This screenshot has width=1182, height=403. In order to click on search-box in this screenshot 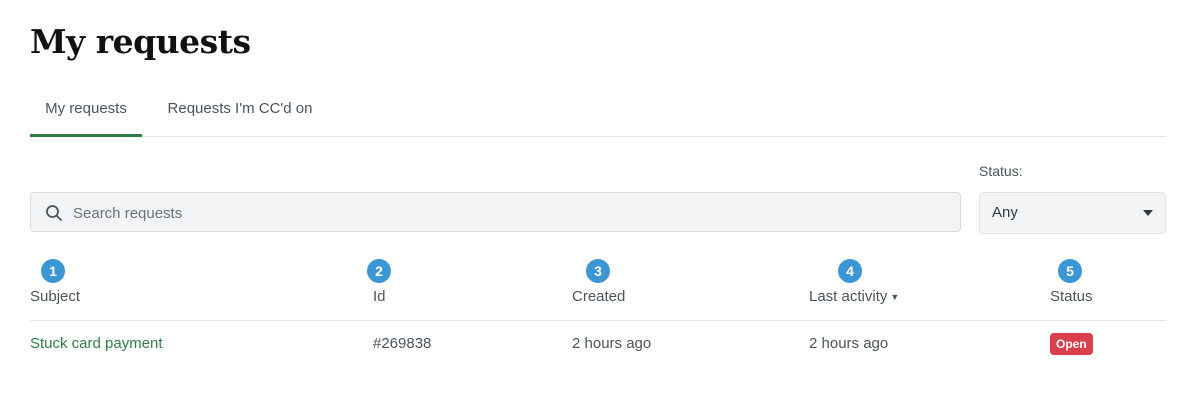, I will do `click(495, 212)`.